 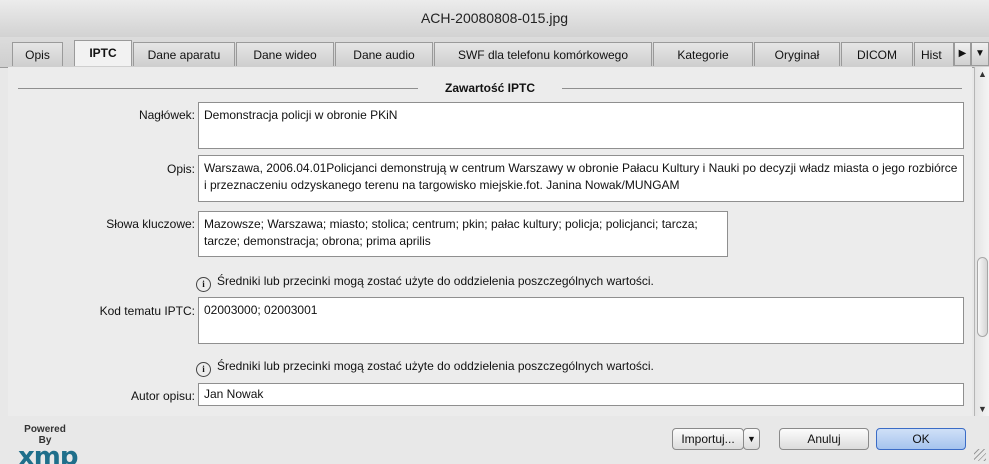 I want to click on xmp-logo: Powered By xmp, so click(x=48, y=444).